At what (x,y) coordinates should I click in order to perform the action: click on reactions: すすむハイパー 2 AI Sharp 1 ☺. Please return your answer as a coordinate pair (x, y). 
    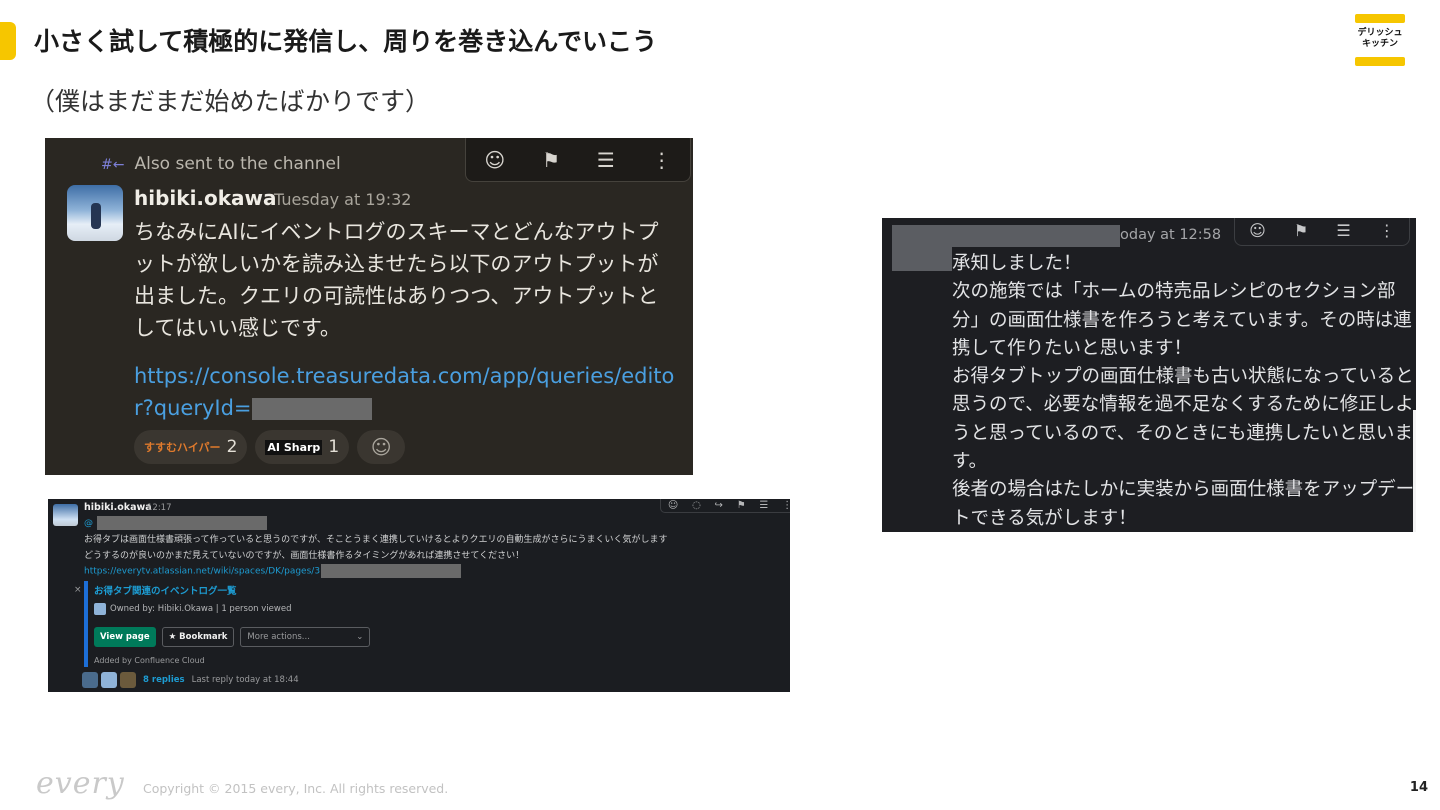
    Looking at the image, I should click on (270, 447).